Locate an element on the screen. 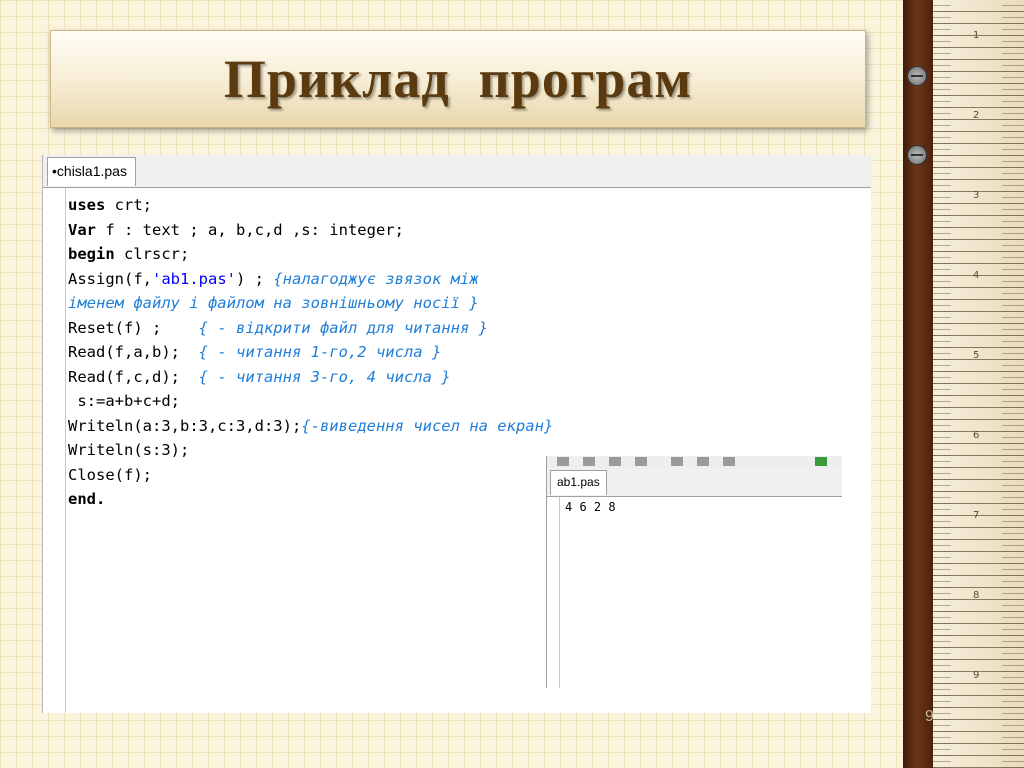 This screenshot has height=768, width=1024. code-keyword: Var is located at coordinates (82, 229).